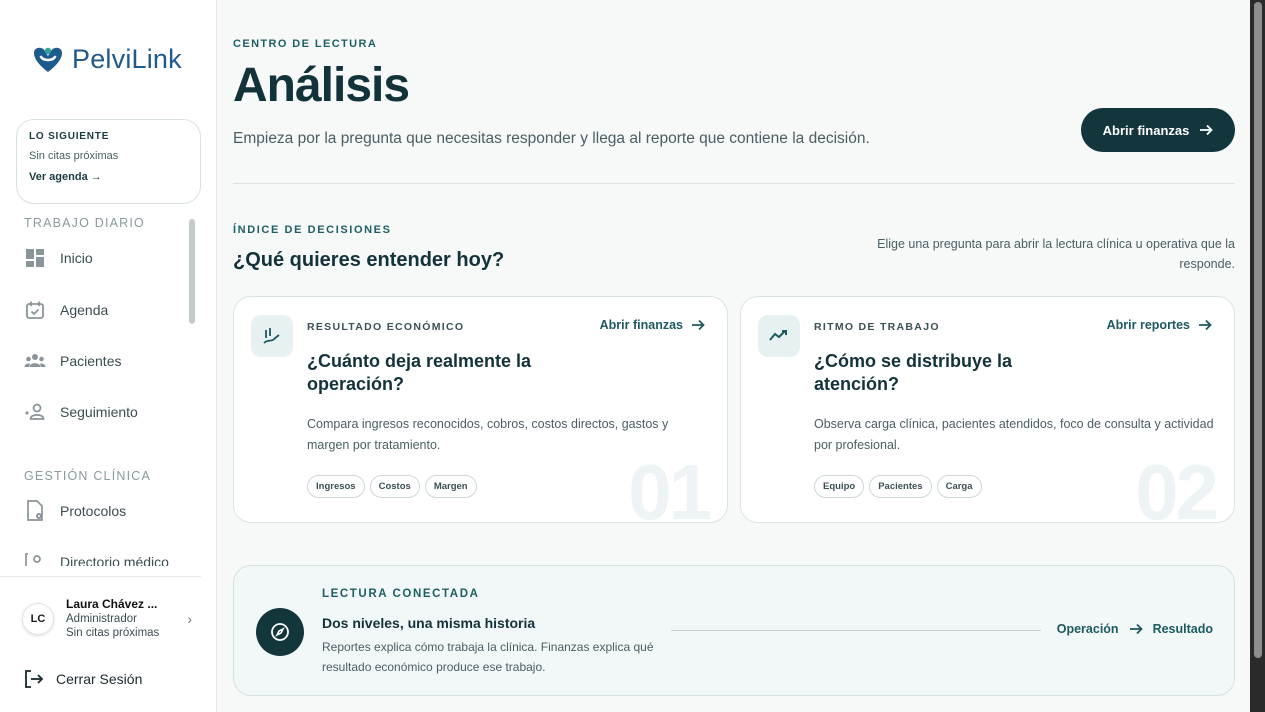  Describe the element at coordinates (429, 623) in the screenshot. I see `connected-title: Dos niveles, una misma historia` at that location.